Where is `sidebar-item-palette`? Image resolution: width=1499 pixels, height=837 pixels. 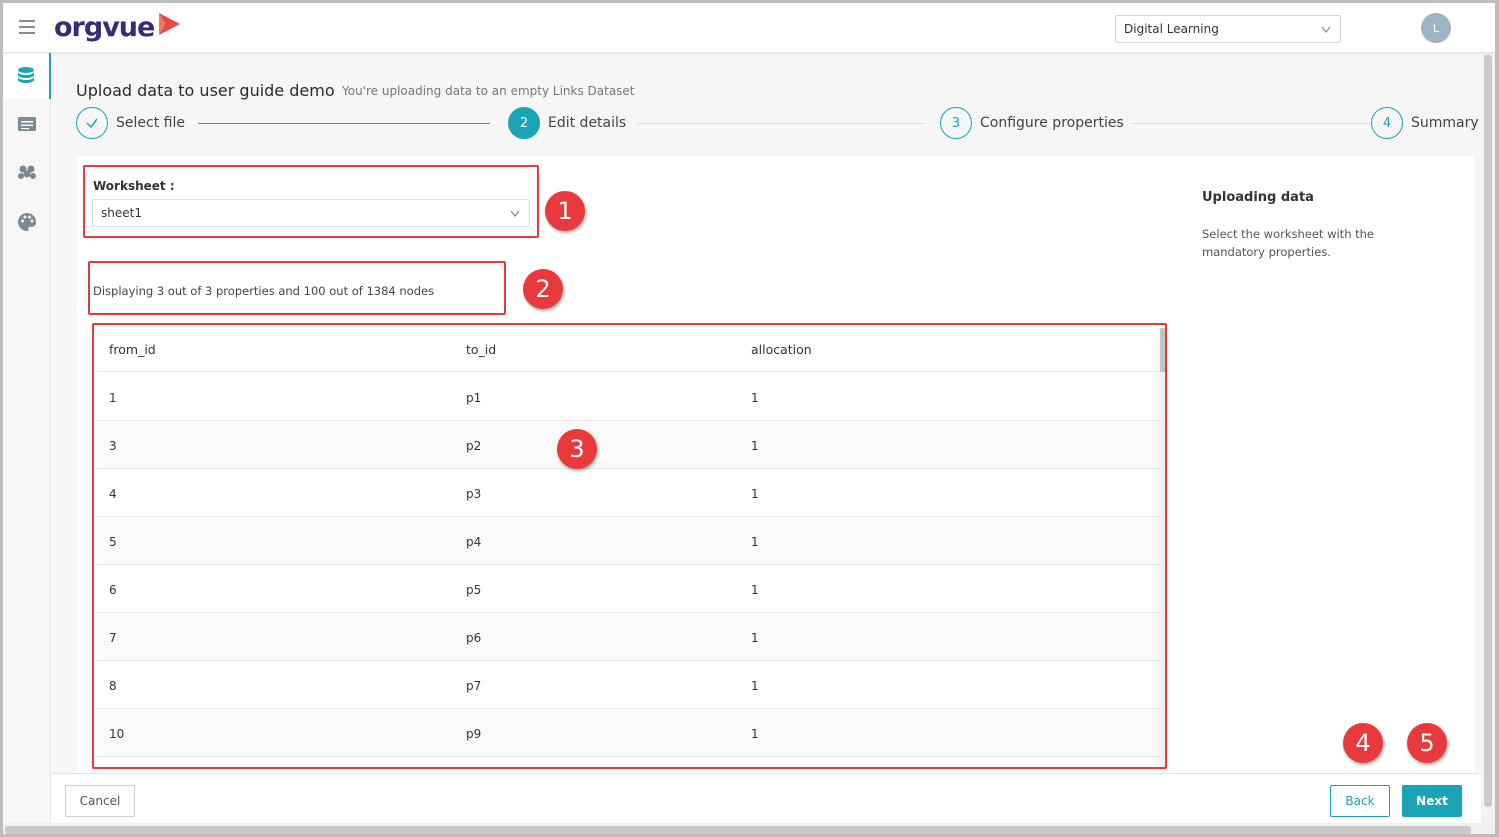
sidebar-item-palette is located at coordinates (27, 222).